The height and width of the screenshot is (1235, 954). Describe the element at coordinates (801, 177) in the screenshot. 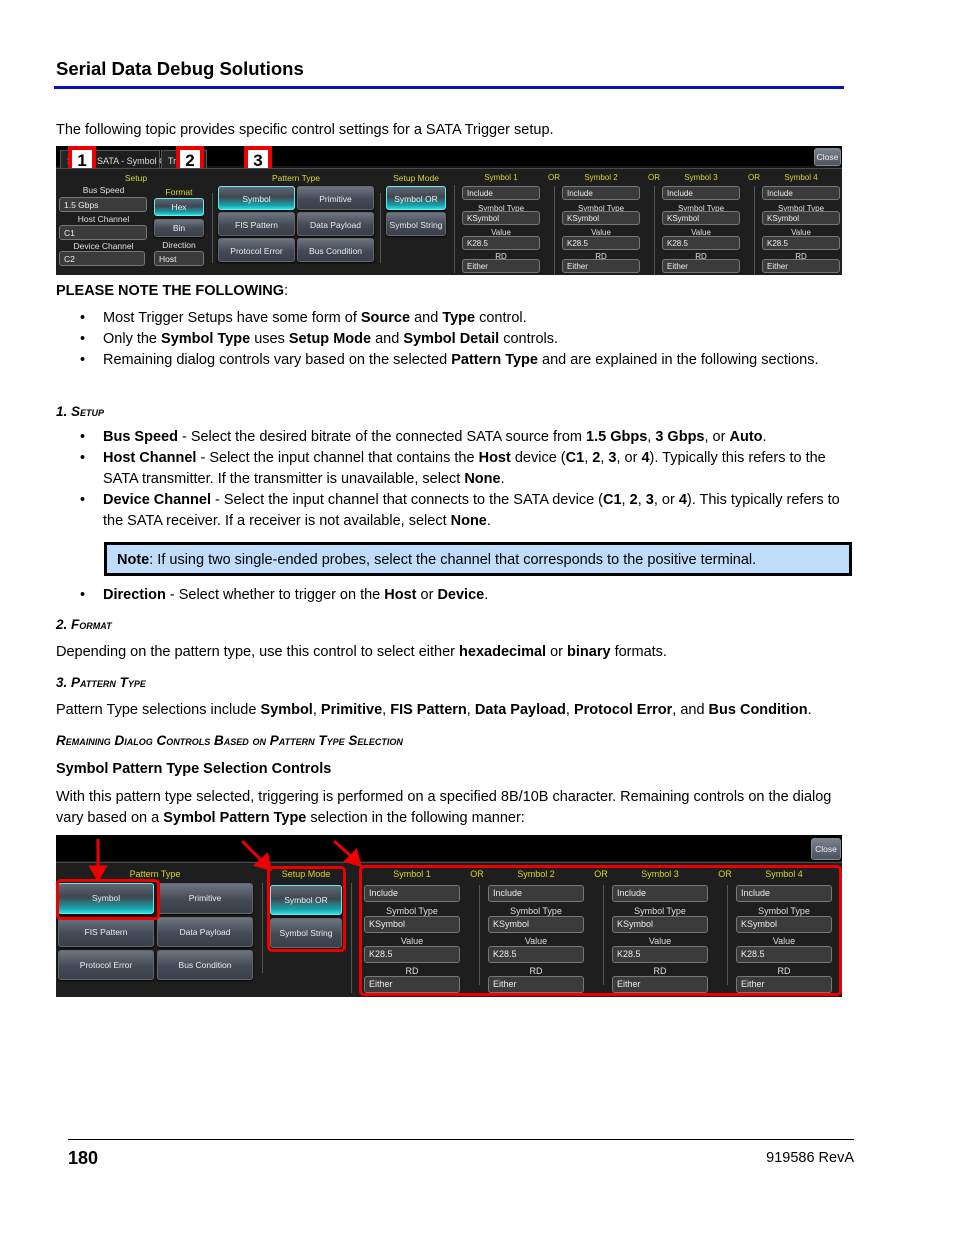

I see `symbol-heading: Symbol 4` at that location.